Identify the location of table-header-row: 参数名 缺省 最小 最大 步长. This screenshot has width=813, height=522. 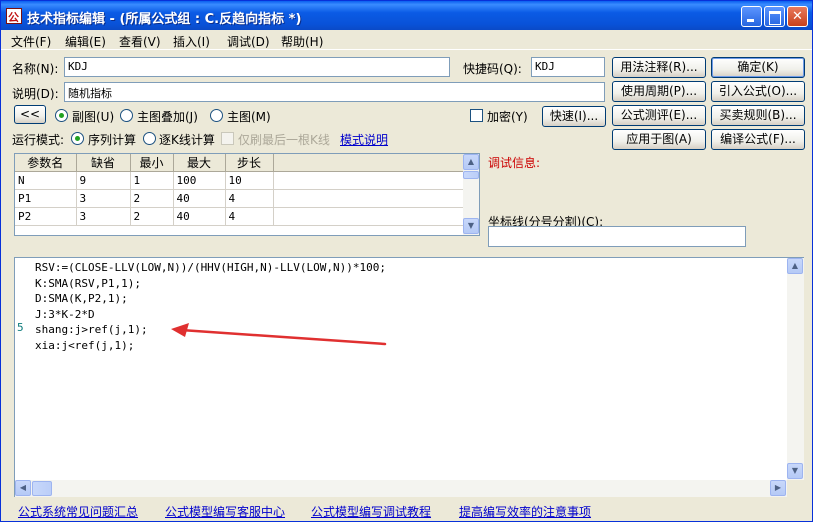
(239, 163).